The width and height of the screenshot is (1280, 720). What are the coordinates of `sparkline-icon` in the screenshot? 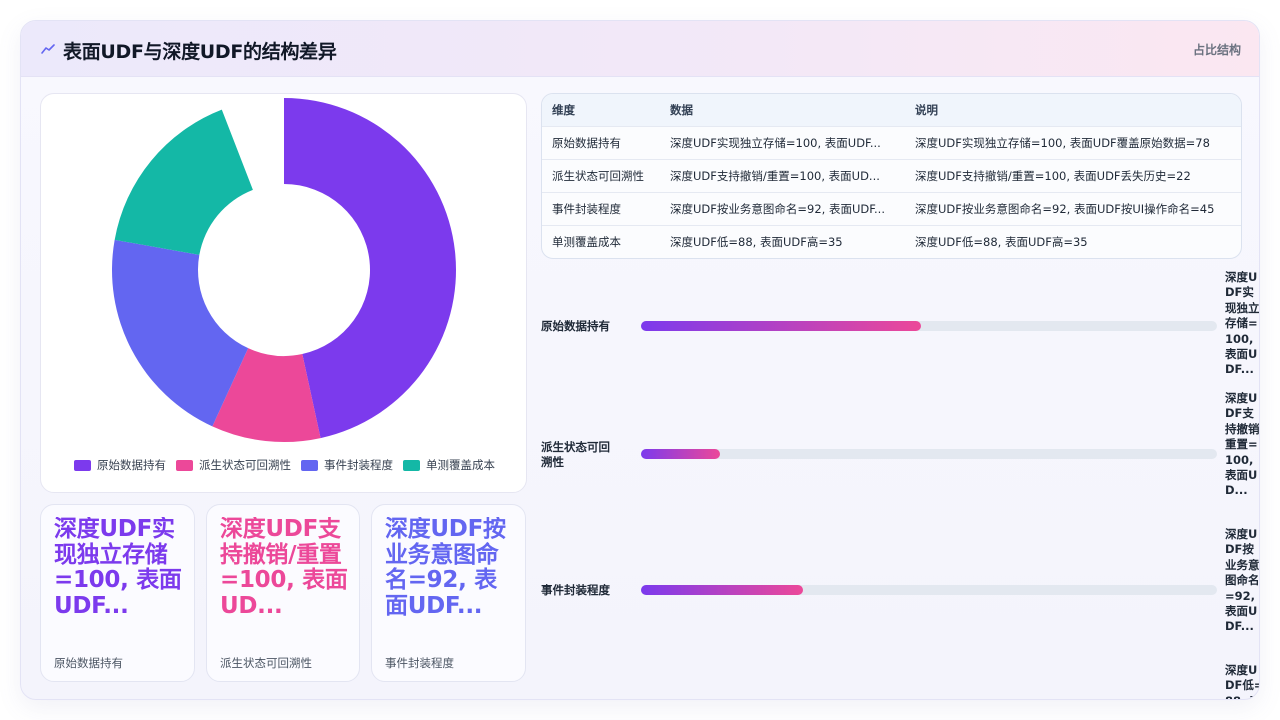 It's located at (48, 49).